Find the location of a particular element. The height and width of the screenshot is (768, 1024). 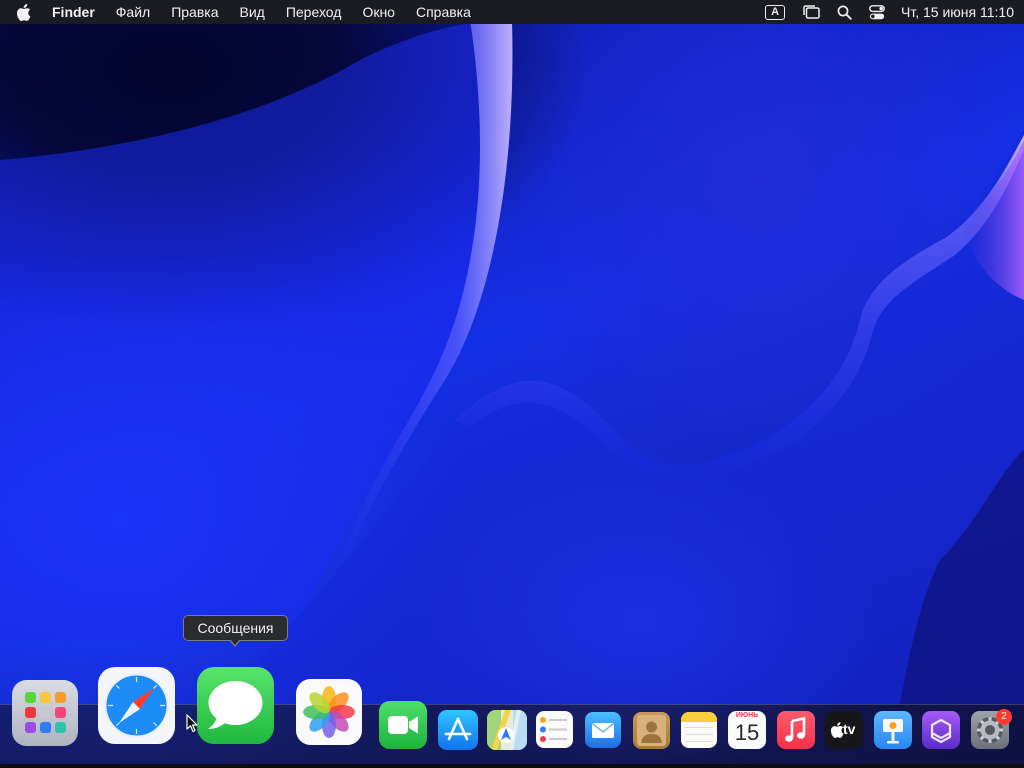

keynote-icon is located at coordinates (893, 730).